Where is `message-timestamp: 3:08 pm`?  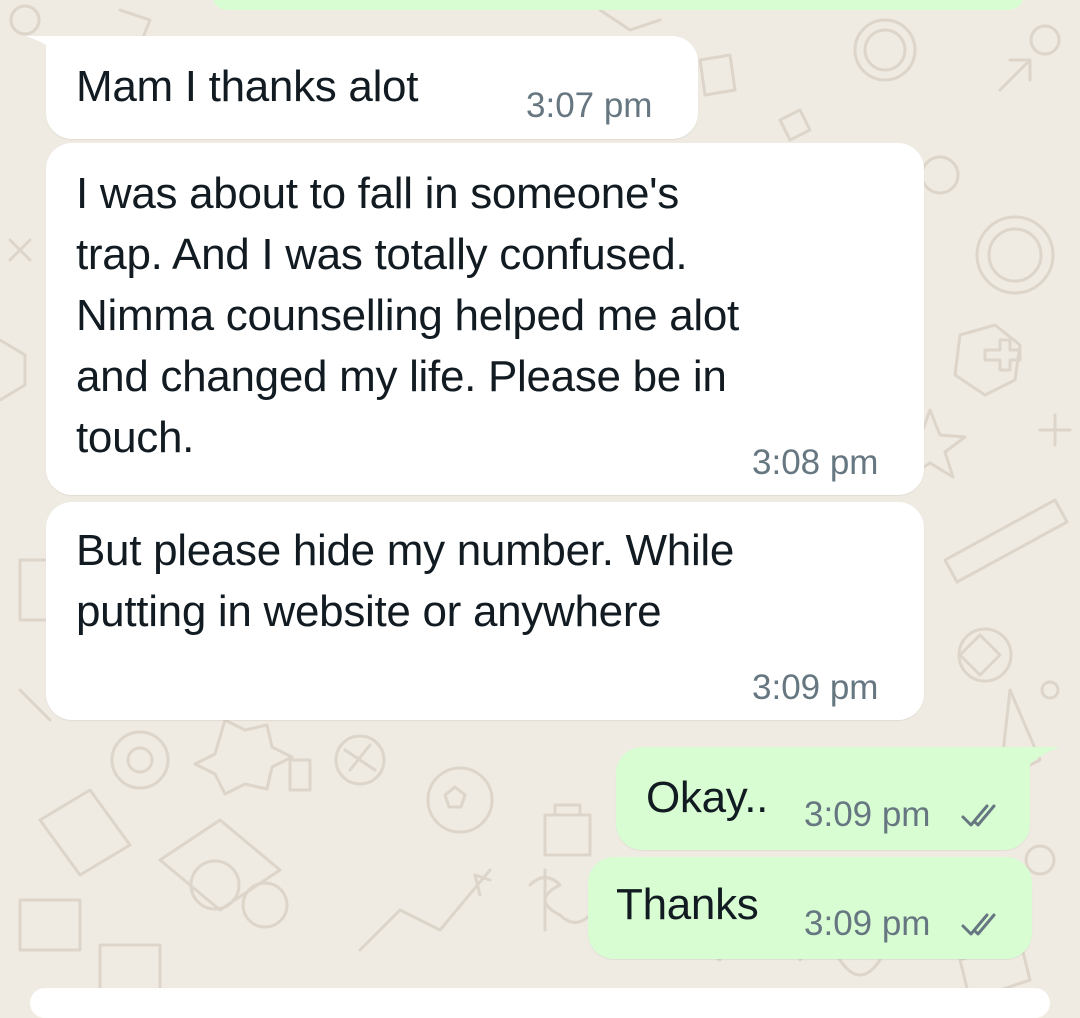 message-timestamp: 3:08 pm is located at coordinates (815, 462).